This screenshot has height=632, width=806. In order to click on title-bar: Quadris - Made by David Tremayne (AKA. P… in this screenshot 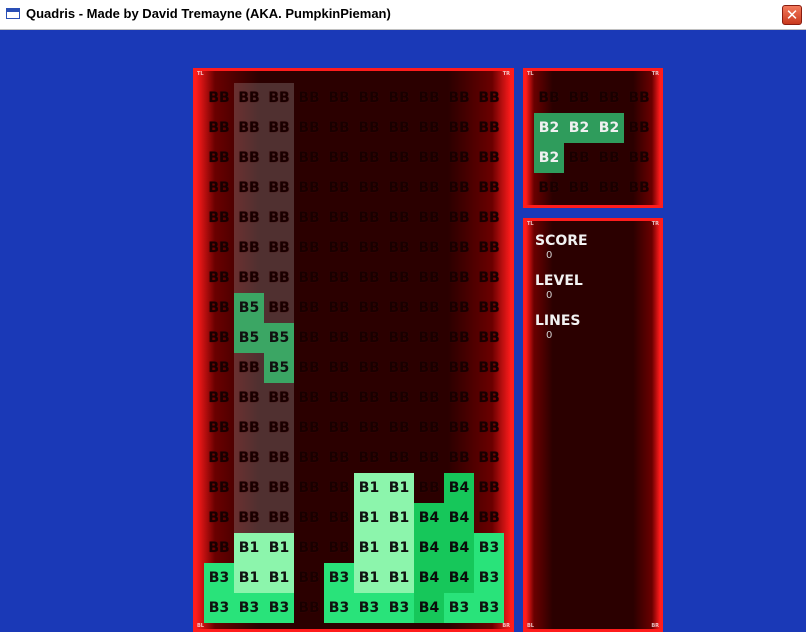, I will do `click(403, 15)`.